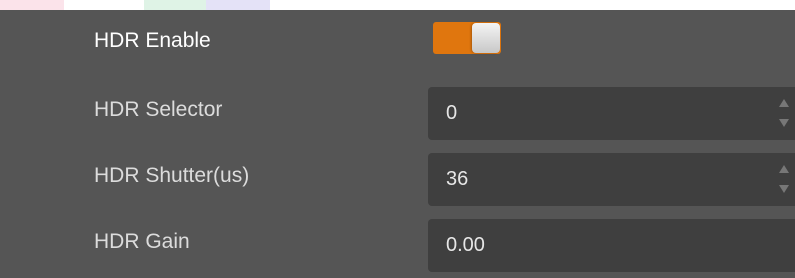 The image size is (795, 278). I want to click on hdr-enable-toggle, so click(467, 38).